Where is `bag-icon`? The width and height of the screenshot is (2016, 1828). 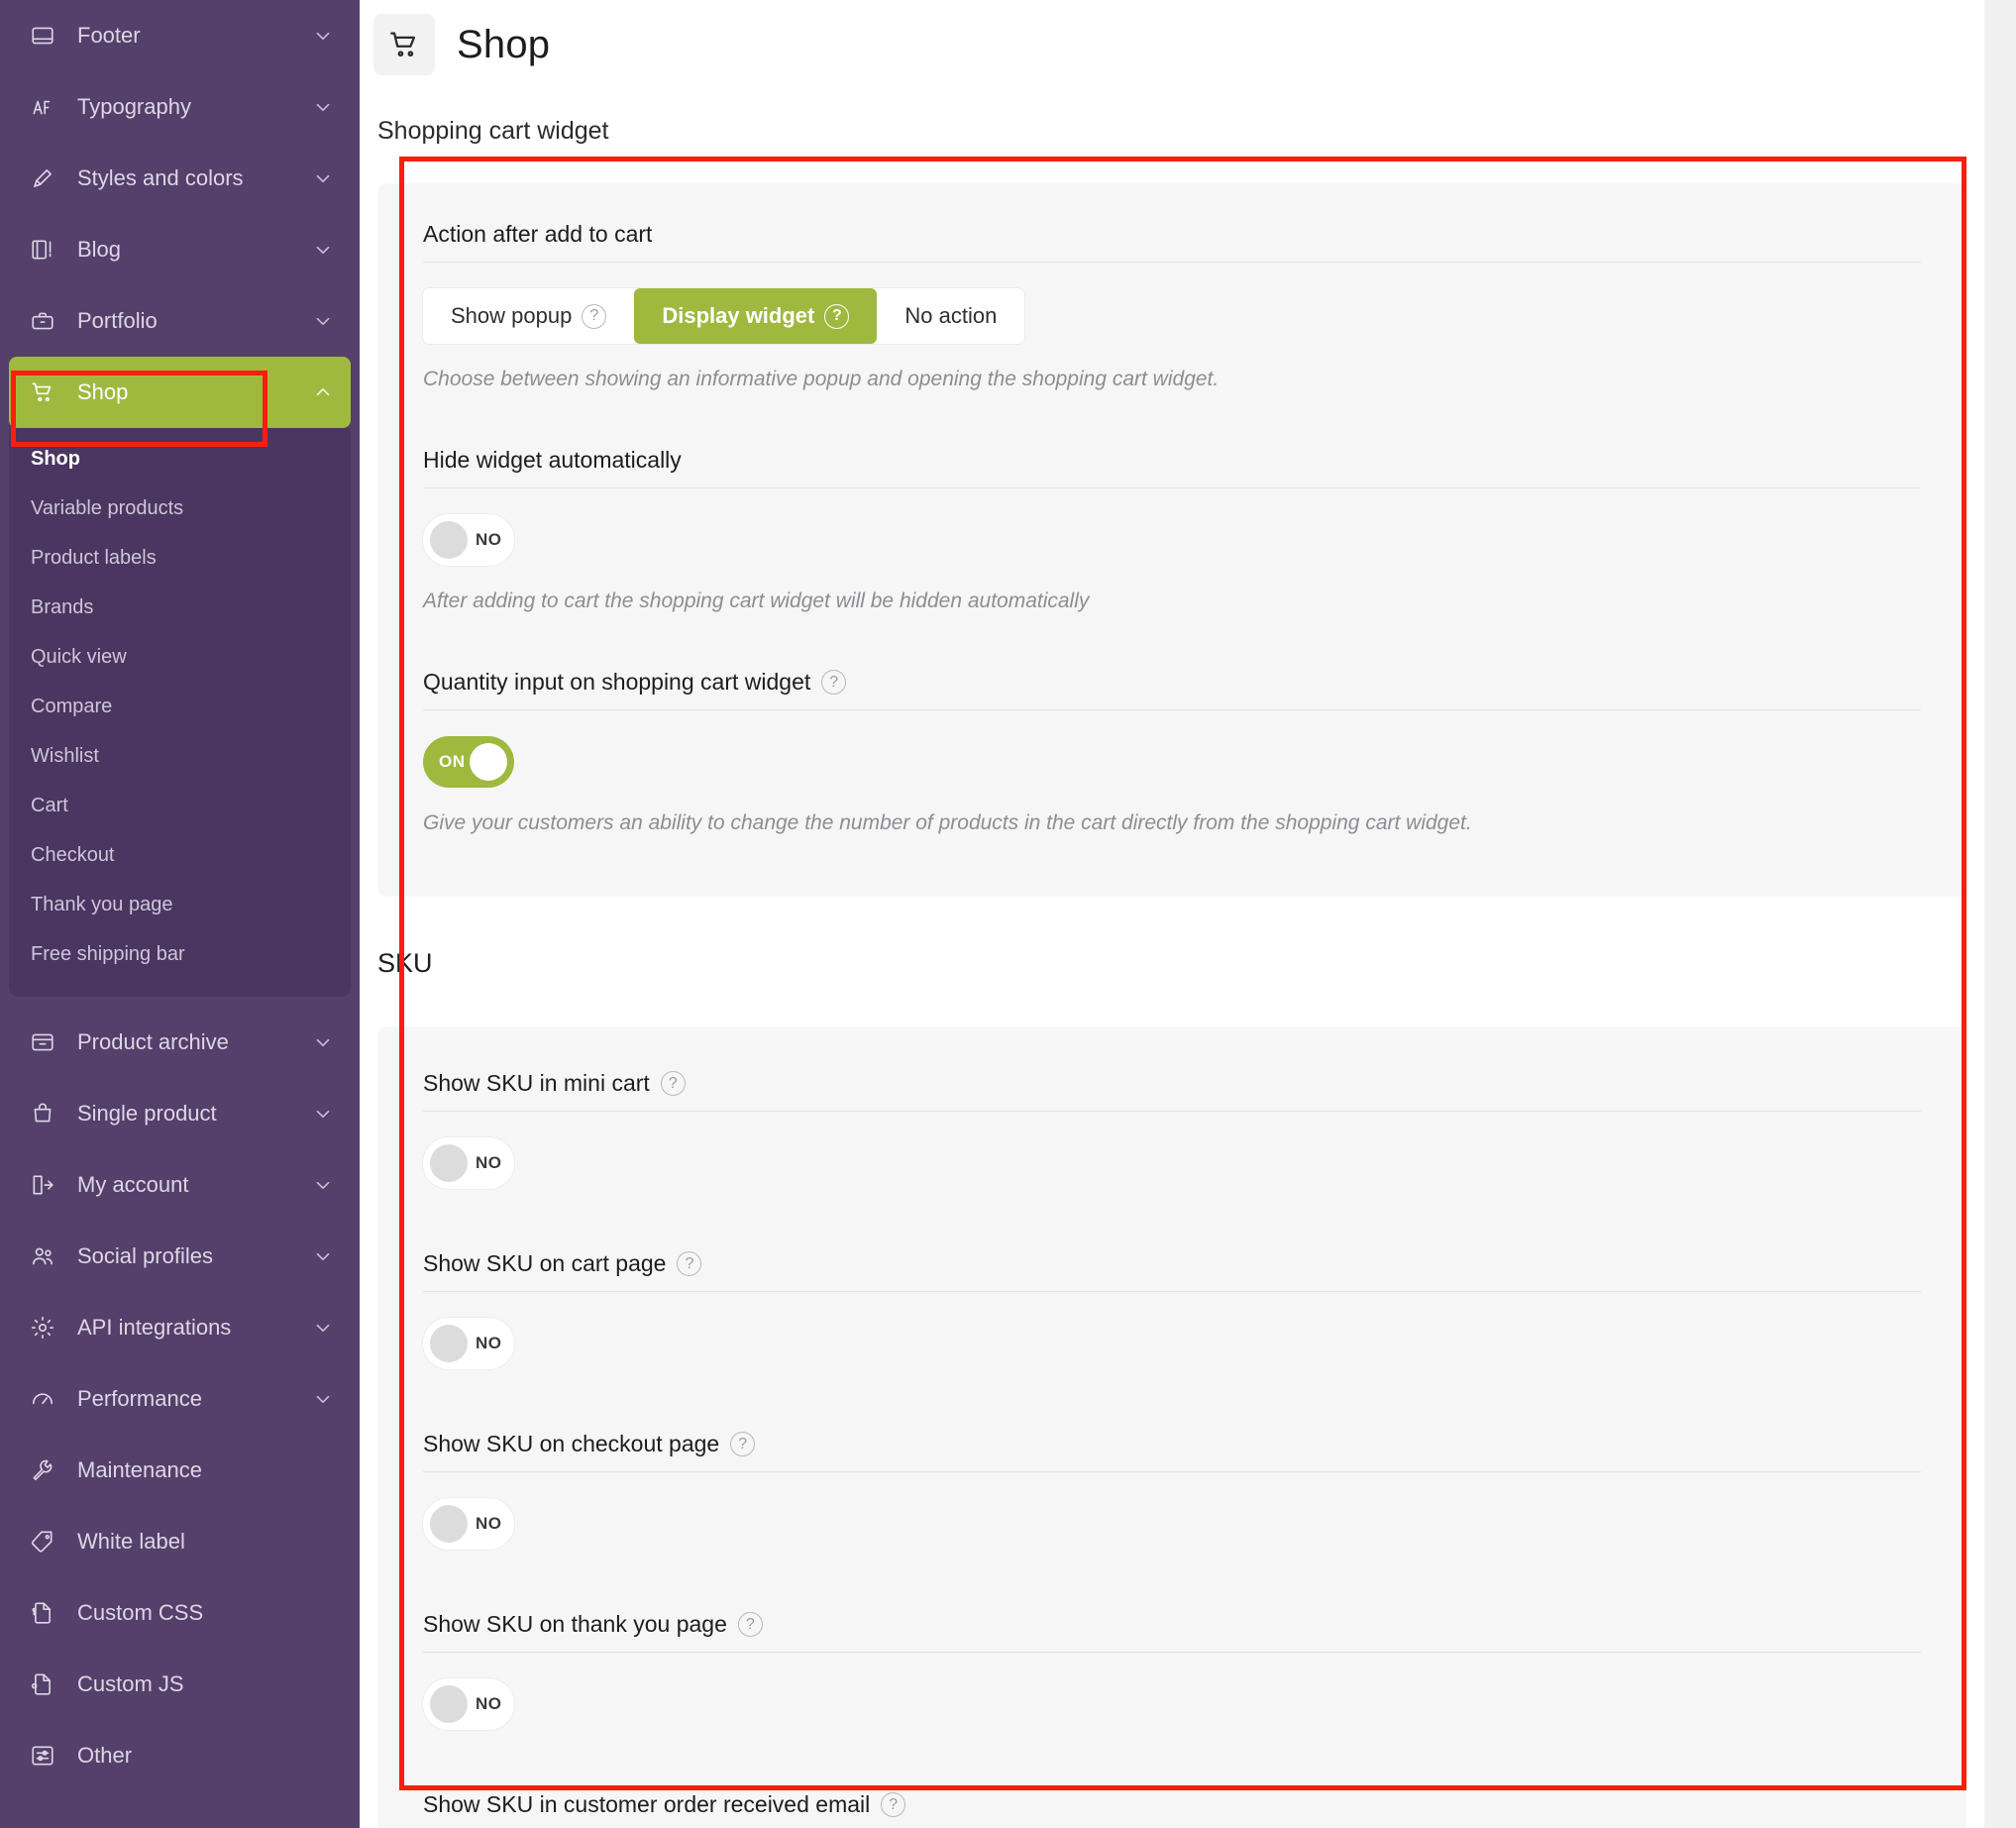
bag-icon is located at coordinates (43, 1114).